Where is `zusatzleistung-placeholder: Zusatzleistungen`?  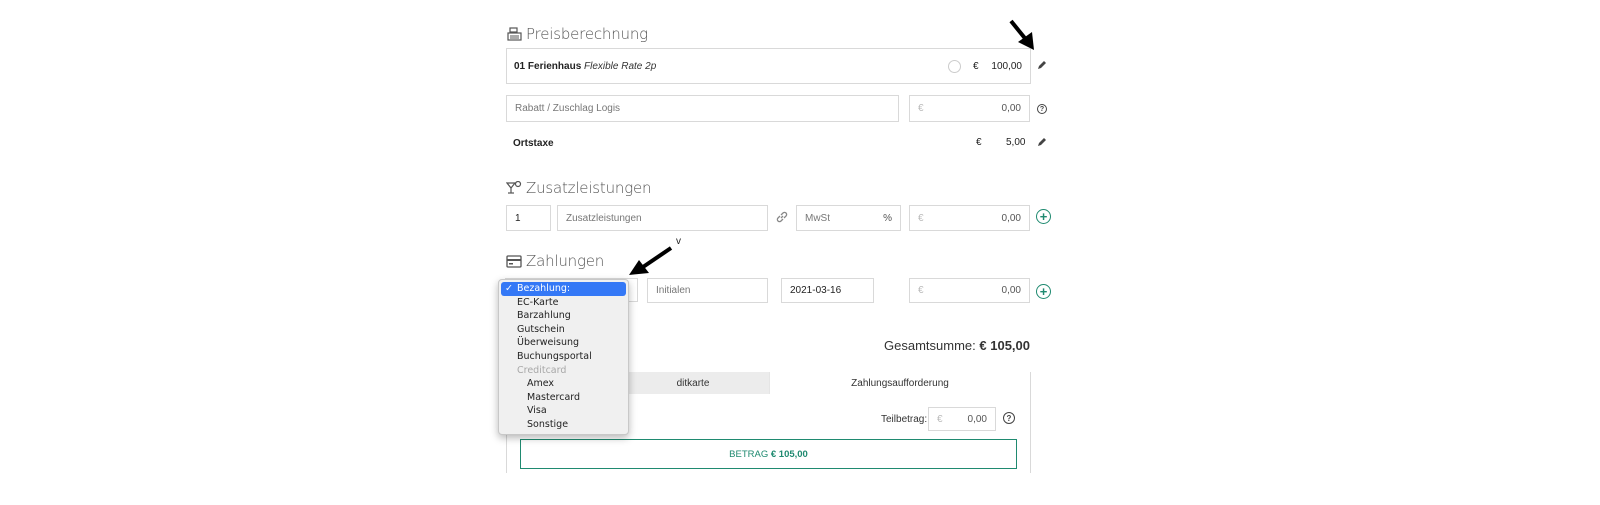
zusatzleistung-placeholder: Zusatzleistungen is located at coordinates (604, 218).